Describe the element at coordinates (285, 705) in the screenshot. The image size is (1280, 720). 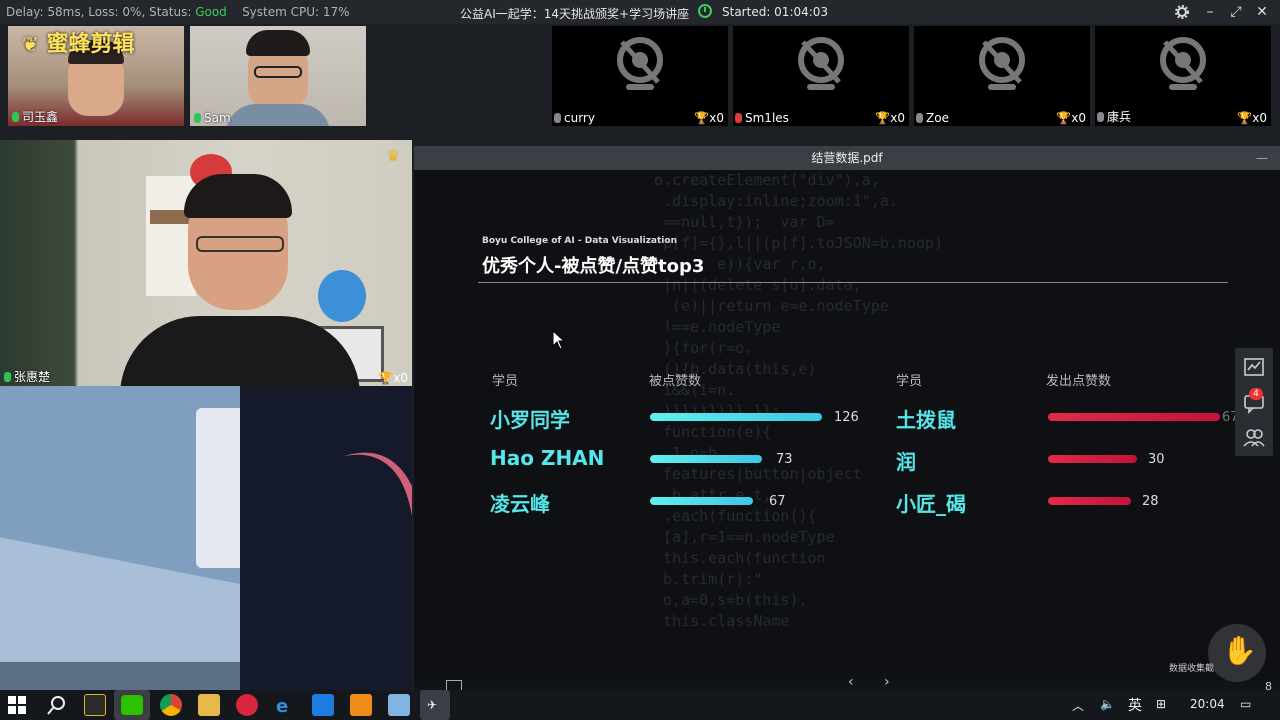
I see `edge-icon: e` at that location.